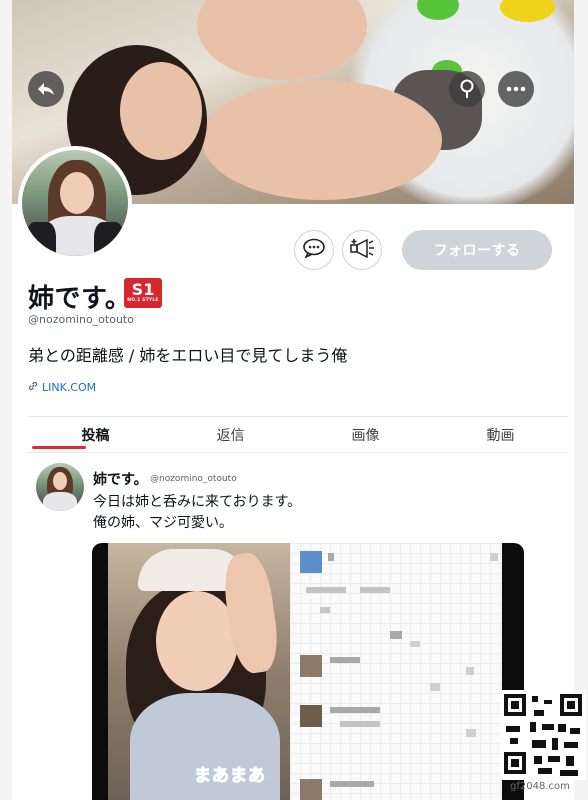 Image resolution: width=588 pixels, height=800 pixels. What do you see at coordinates (81, 319) in the screenshot?
I see `profile-handle: @nozomino_otouto` at bounding box center [81, 319].